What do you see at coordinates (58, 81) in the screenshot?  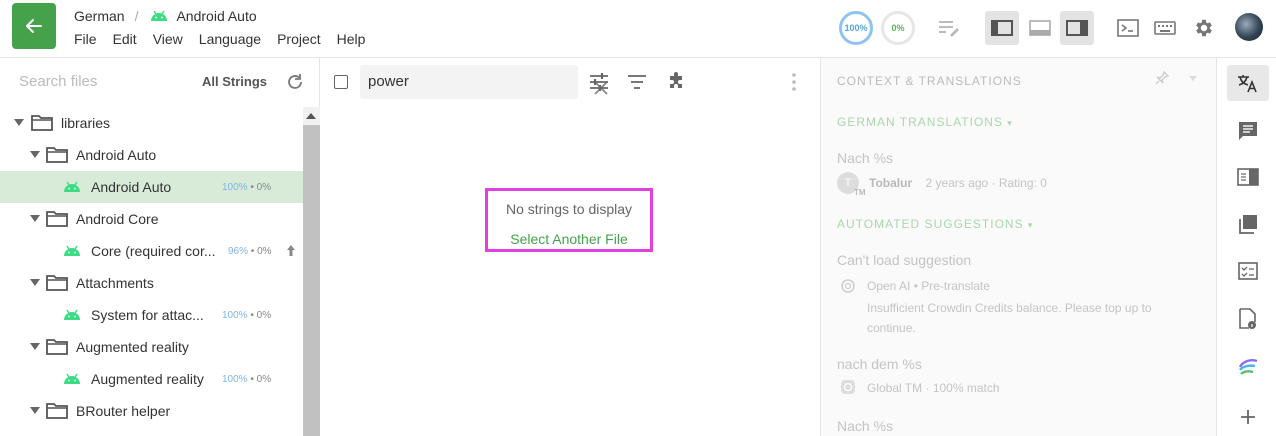 I see `search-files-input: Search files` at bounding box center [58, 81].